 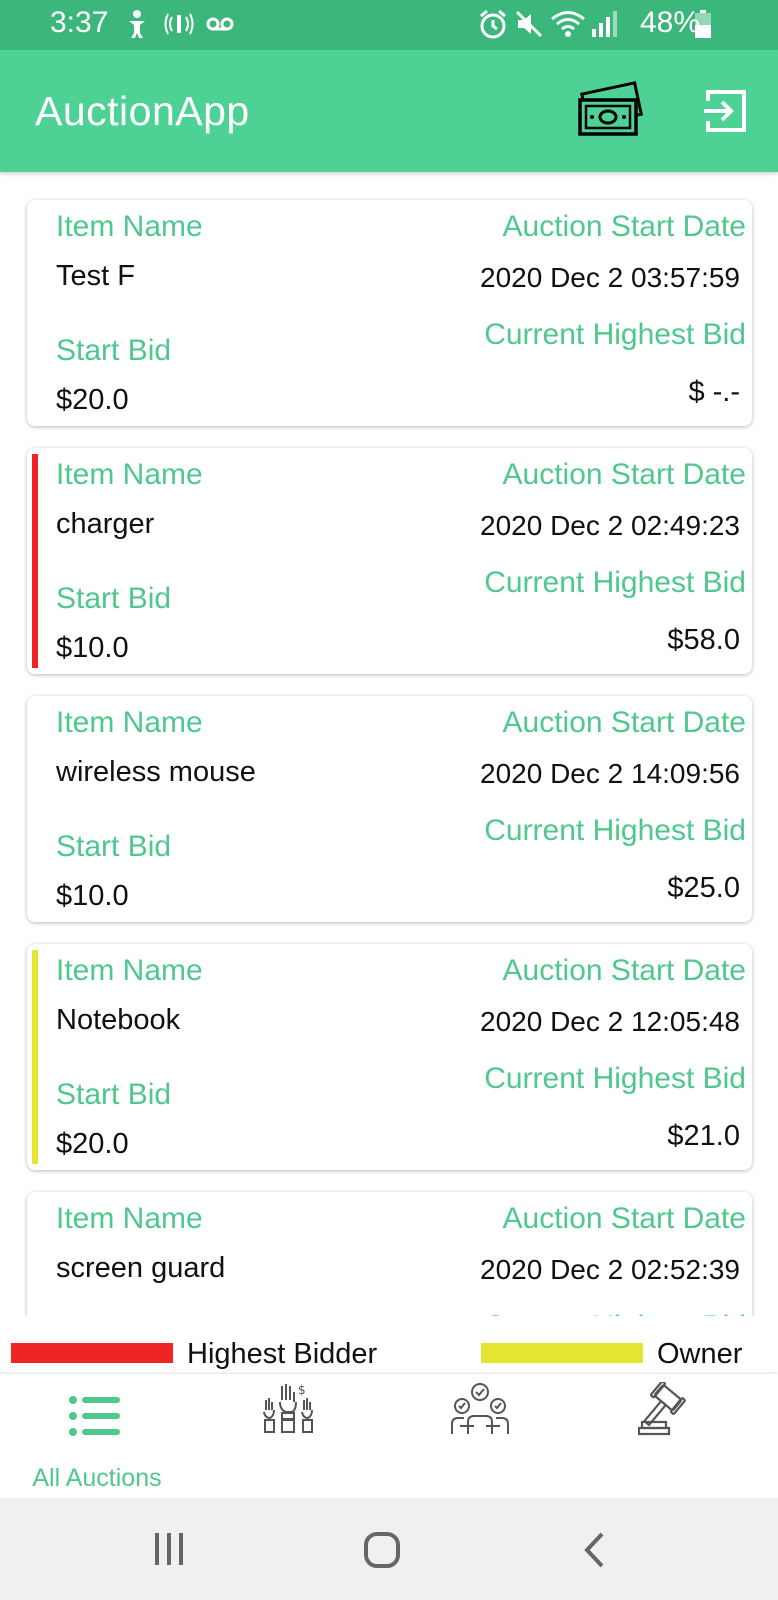 I want to click on wifi-icon, so click(x=568, y=26).